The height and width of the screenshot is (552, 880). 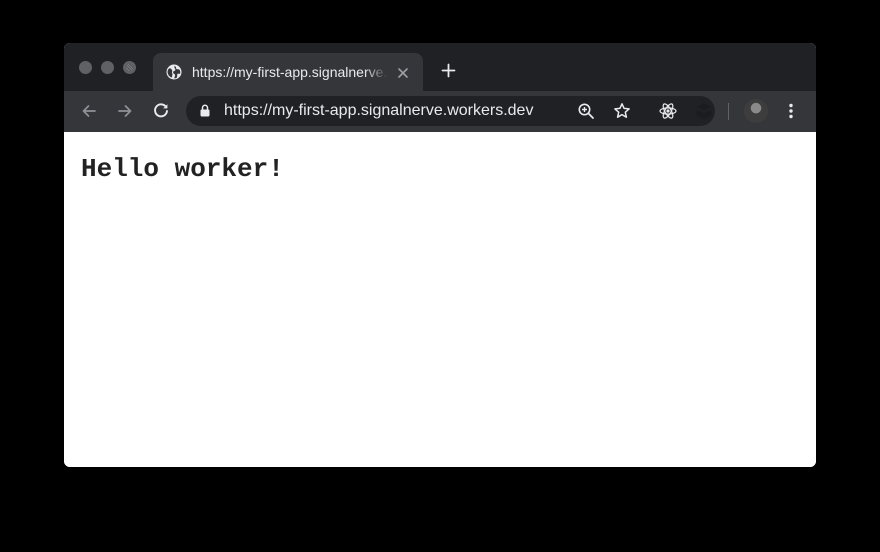 I want to click on react-devtools-icon, so click(x=668, y=111).